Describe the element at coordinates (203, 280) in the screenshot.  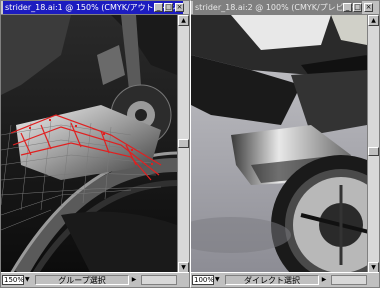
I see `zoom-level-field: 100%` at that location.